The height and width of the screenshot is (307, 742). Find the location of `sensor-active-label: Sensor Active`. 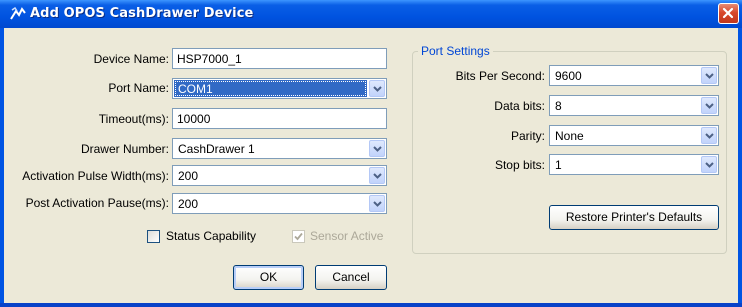

sensor-active-label: Sensor Active is located at coordinates (347, 236).